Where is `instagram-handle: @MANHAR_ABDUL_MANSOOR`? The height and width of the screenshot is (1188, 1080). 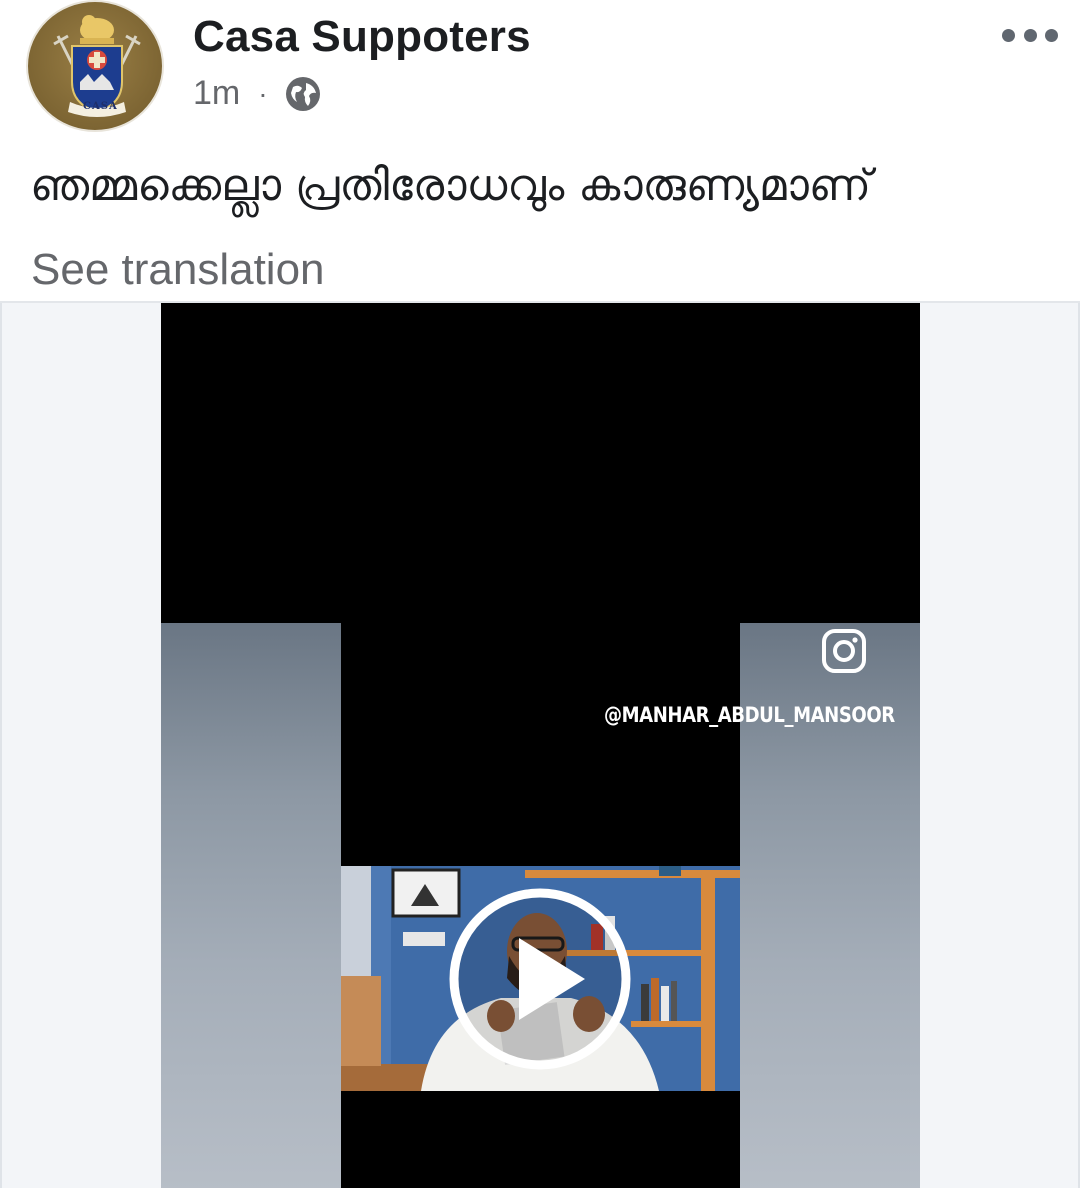
instagram-handle: @MANHAR_ABDUL_MANSOOR is located at coordinates (749, 715).